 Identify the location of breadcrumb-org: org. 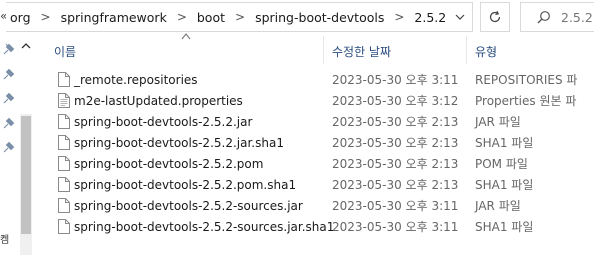
(20, 17).